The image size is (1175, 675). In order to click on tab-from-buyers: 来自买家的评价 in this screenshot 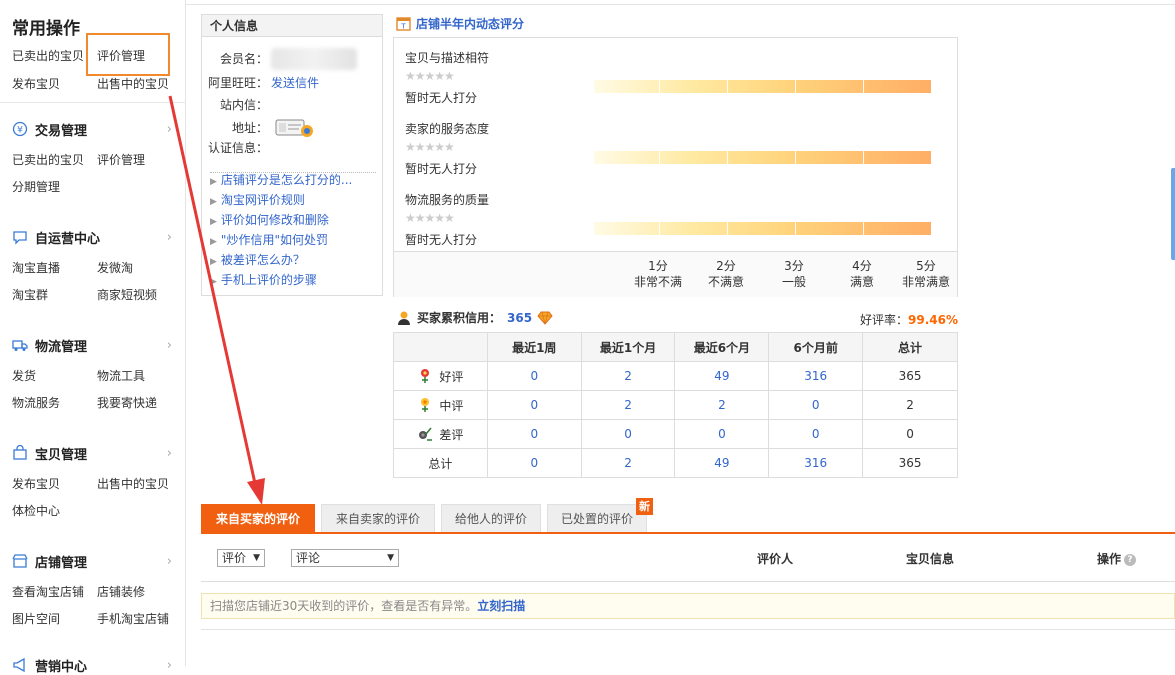, I will do `click(258, 518)`.